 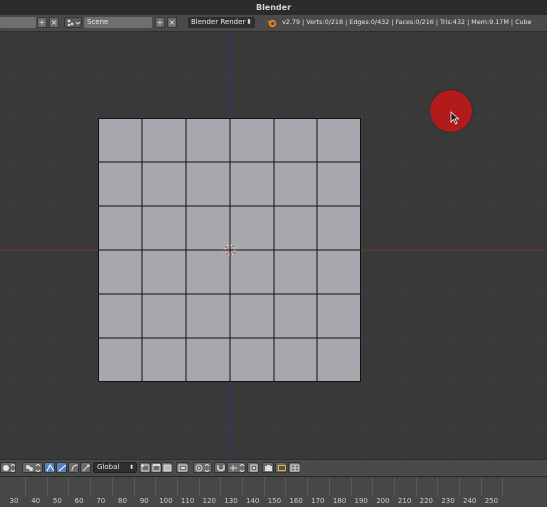 What do you see at coordinates (253, 501) in the screenshot?
I see `ruler-tick-label: 140` at bounding box center [253, 501].